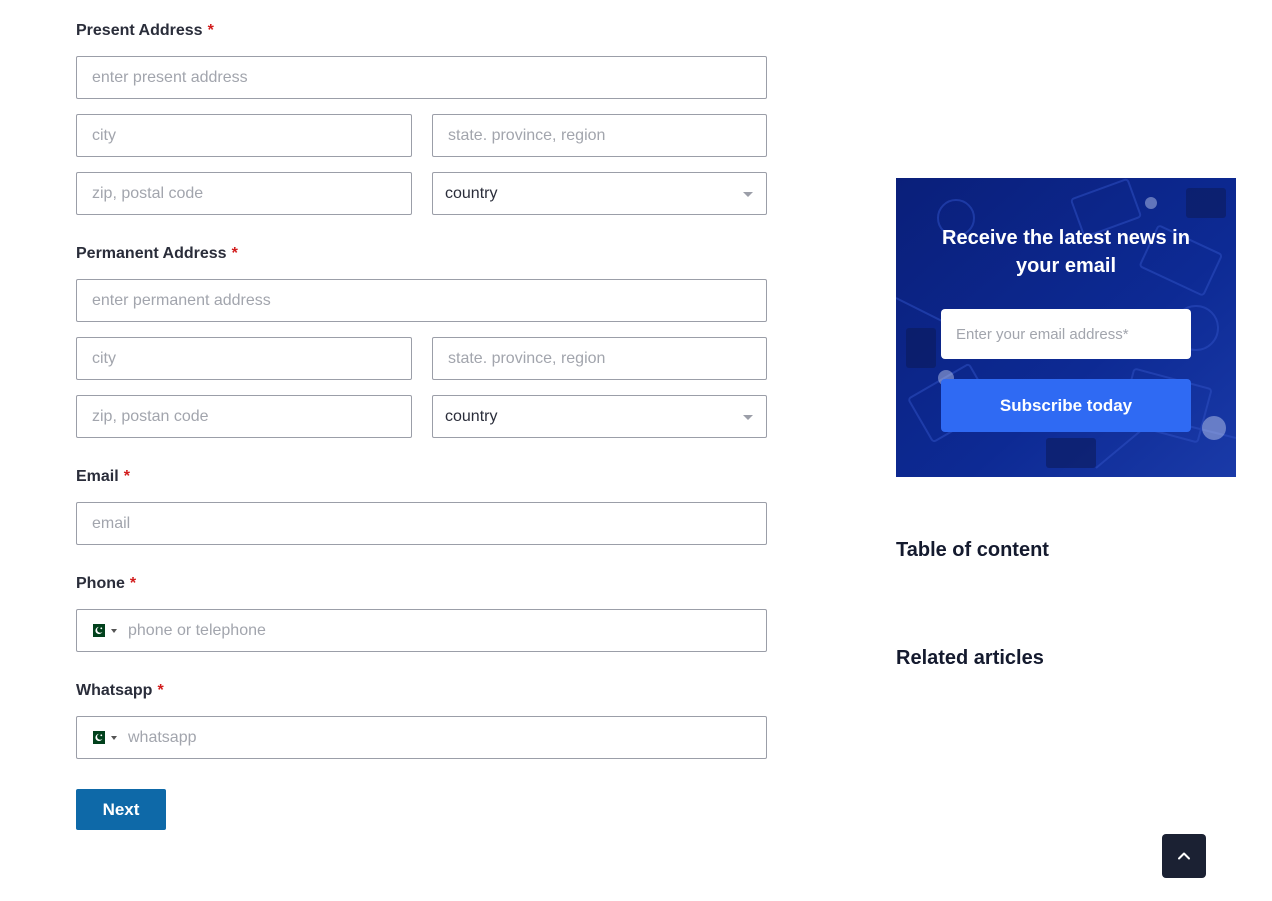 The width and height of the screenshot is (1272, 901). What do you see at coordinates (421, 523) in the screenshot?
I see `email-input: email` at bounding box center [421, 523].